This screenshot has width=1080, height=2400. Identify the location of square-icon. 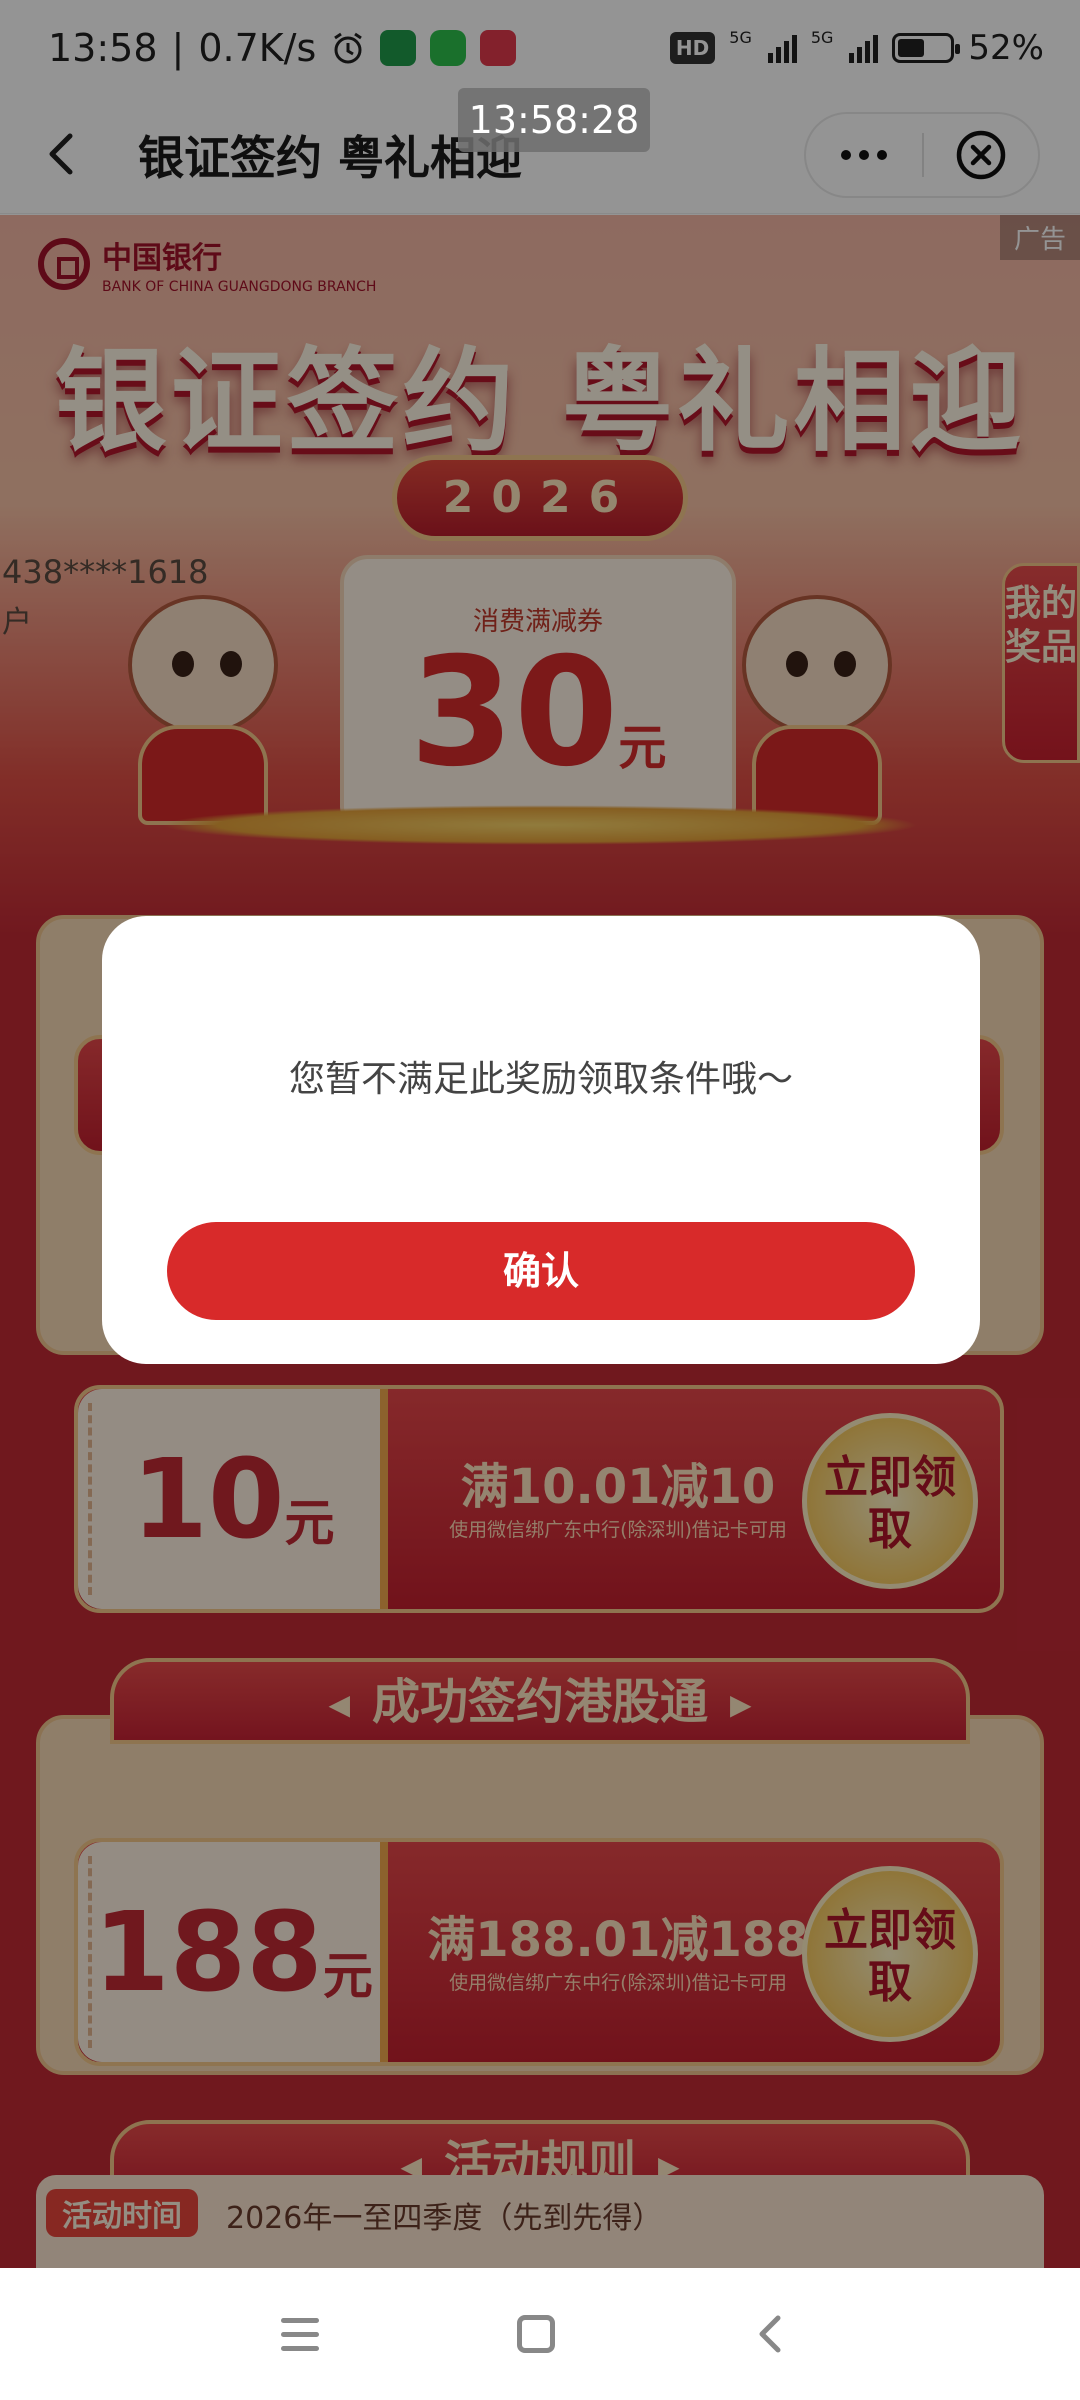
(536, 2334).